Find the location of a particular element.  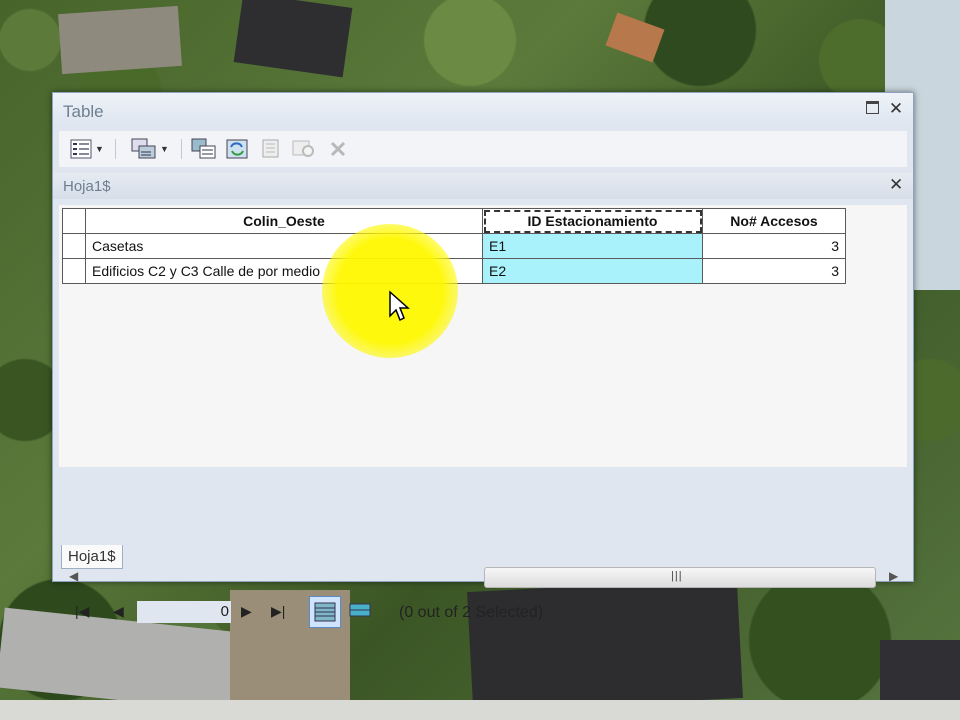

table-cell: E2 is located at coordinates (592, 271).